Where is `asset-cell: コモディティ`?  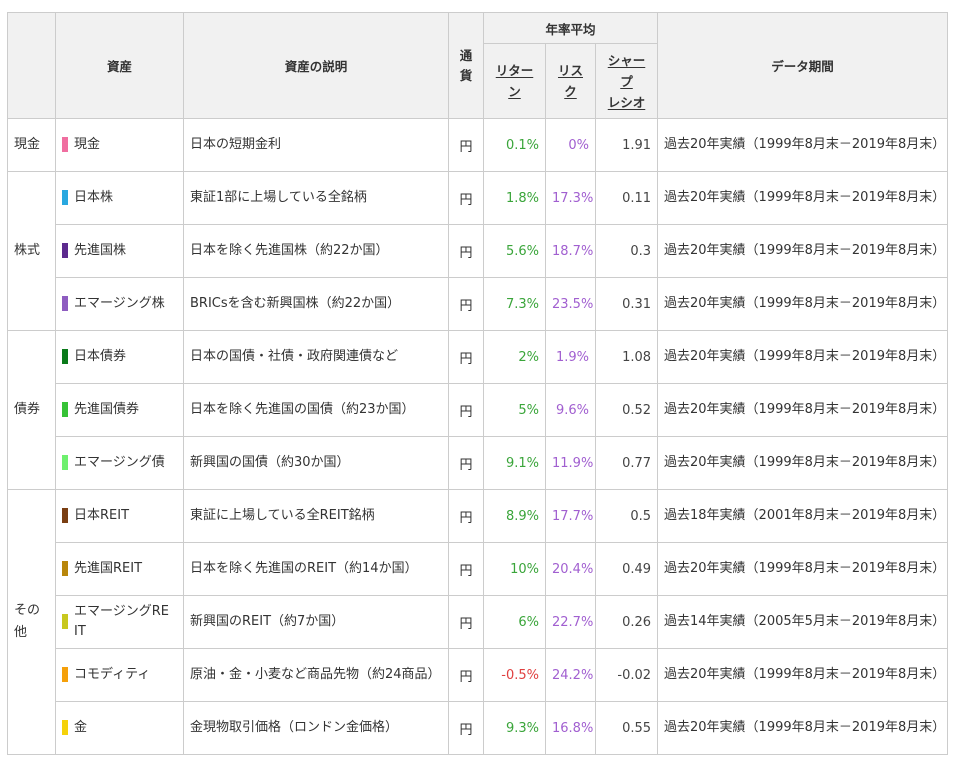
asset-cell: コモディティ is located at coordinates (119, 675).